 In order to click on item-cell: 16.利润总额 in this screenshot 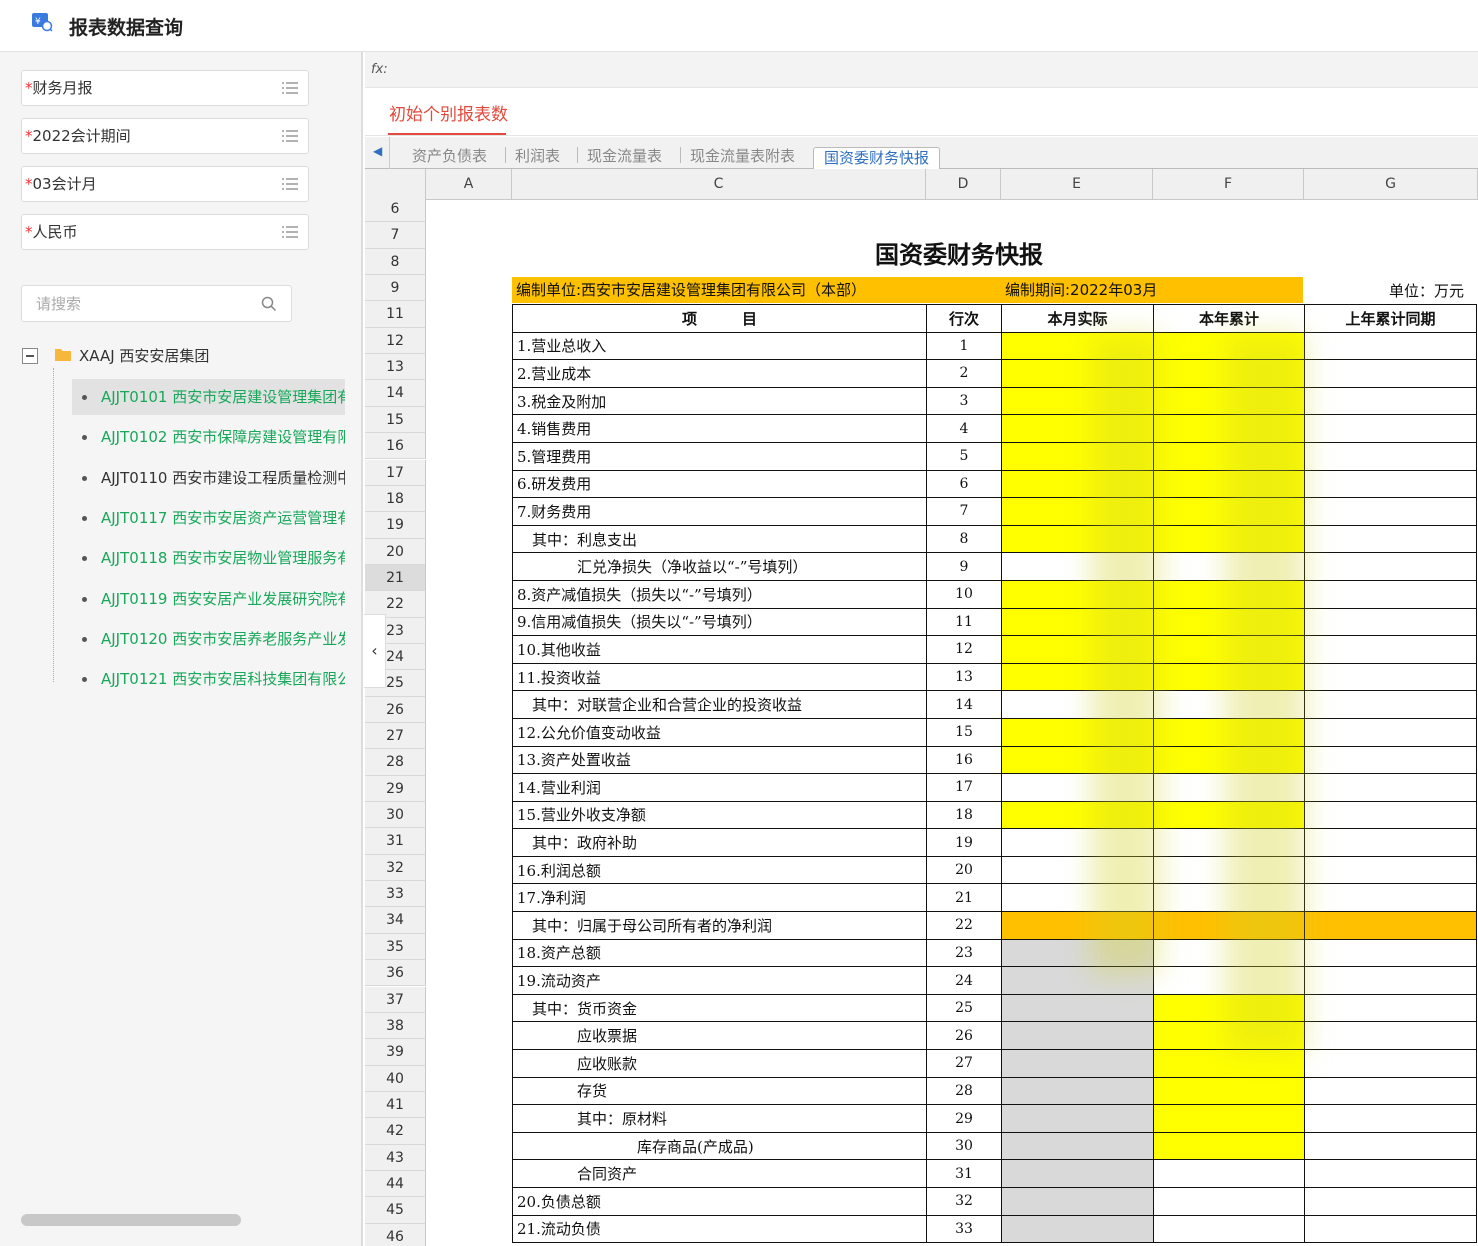, I will do `click(719, 870)`.